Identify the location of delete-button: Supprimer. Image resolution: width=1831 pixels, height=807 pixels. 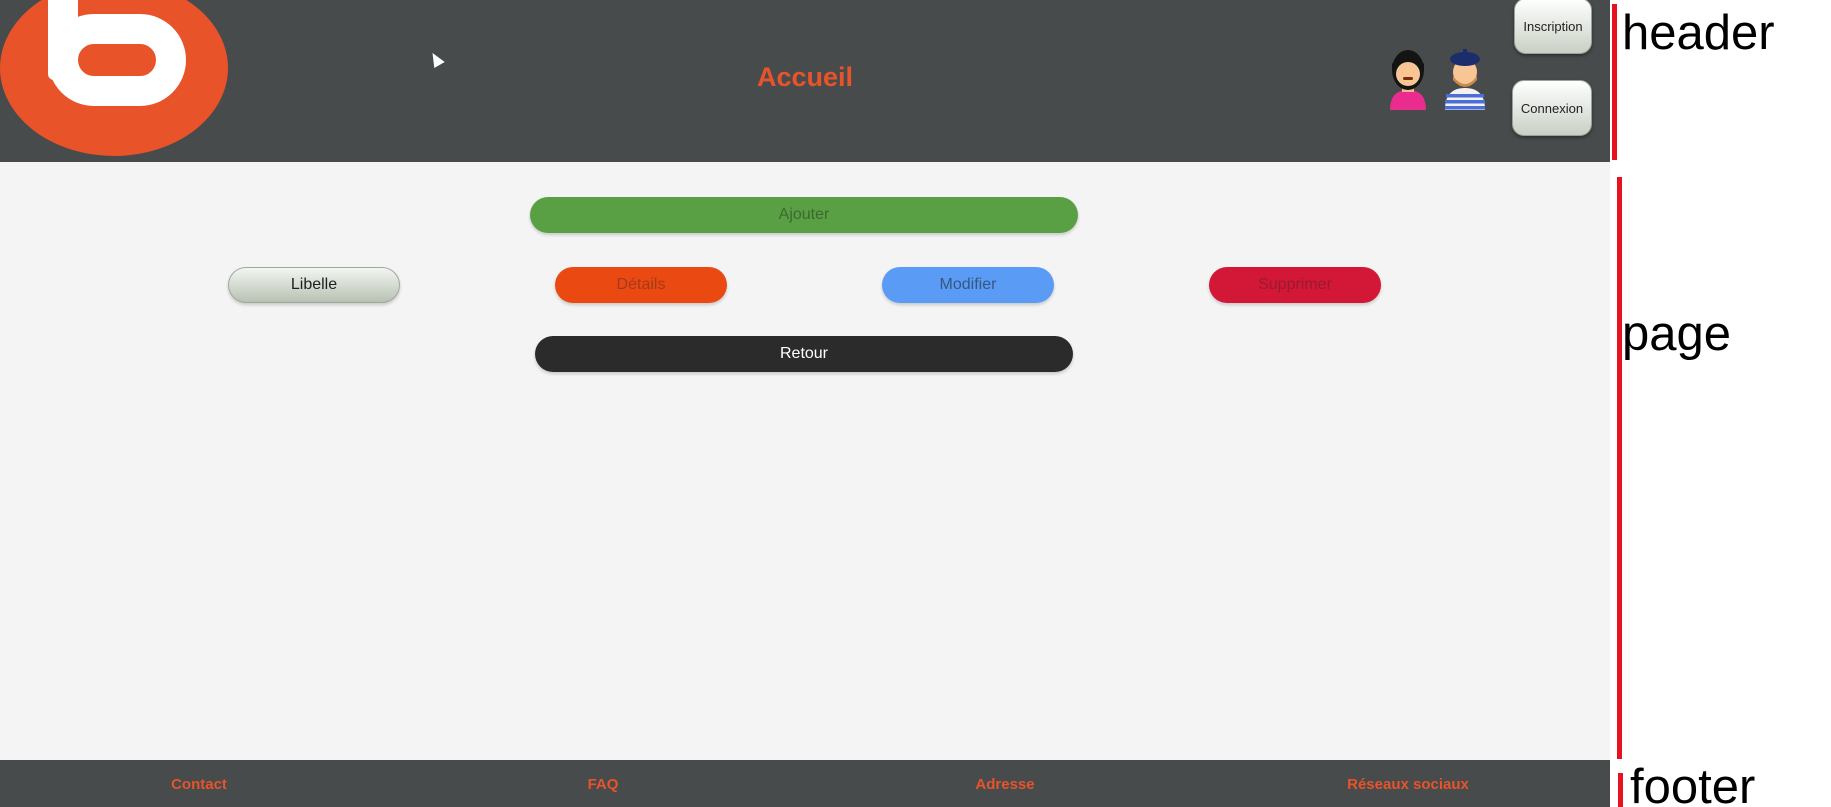
(1295, 285).